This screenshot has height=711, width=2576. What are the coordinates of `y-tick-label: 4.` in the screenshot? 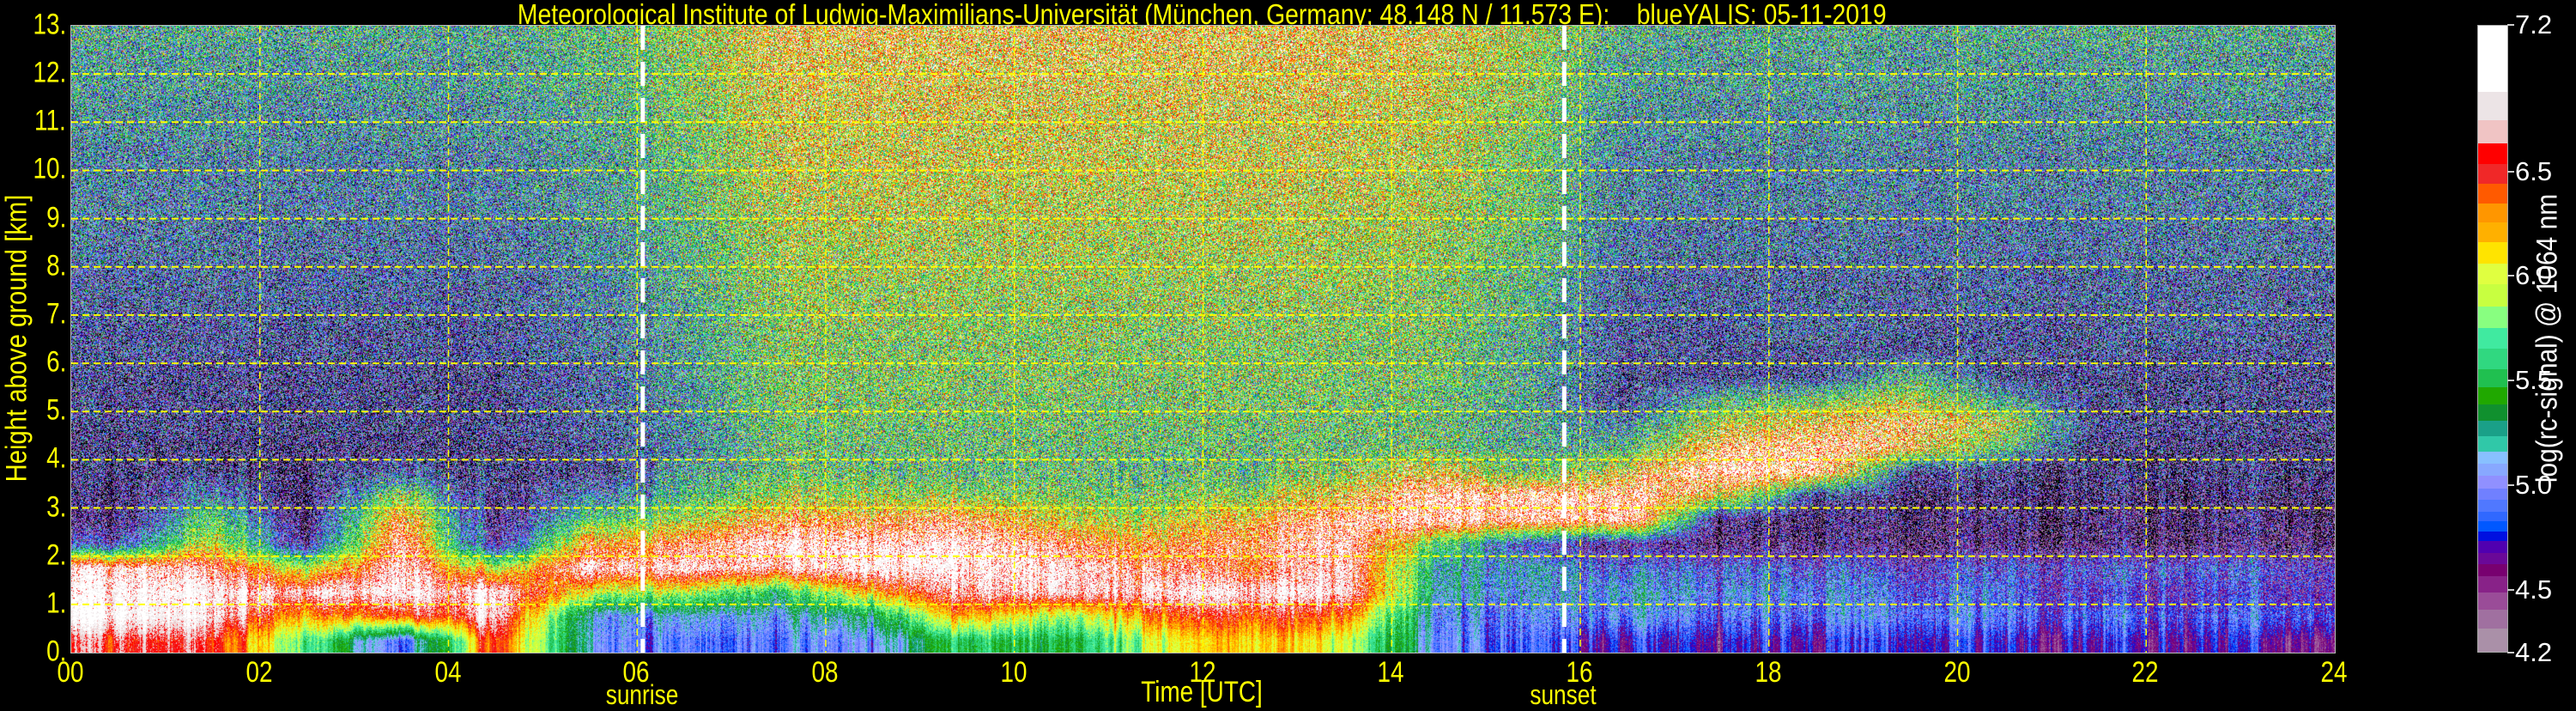 It's located at (55, 458).